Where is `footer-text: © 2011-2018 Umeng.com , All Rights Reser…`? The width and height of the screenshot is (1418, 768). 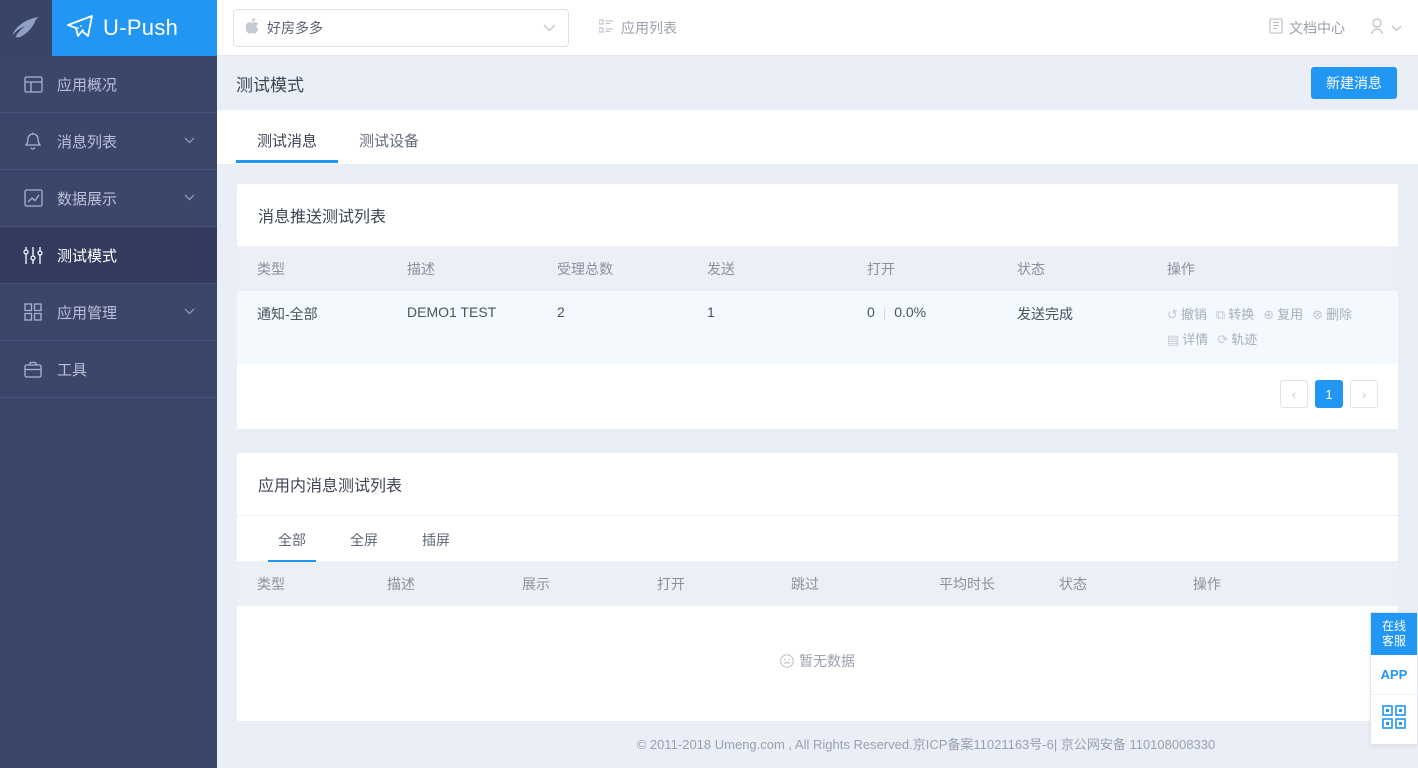 footer-text: © 2011-2018 Umeng.com , All Rights Reser… is located at coordinates (926, 744).